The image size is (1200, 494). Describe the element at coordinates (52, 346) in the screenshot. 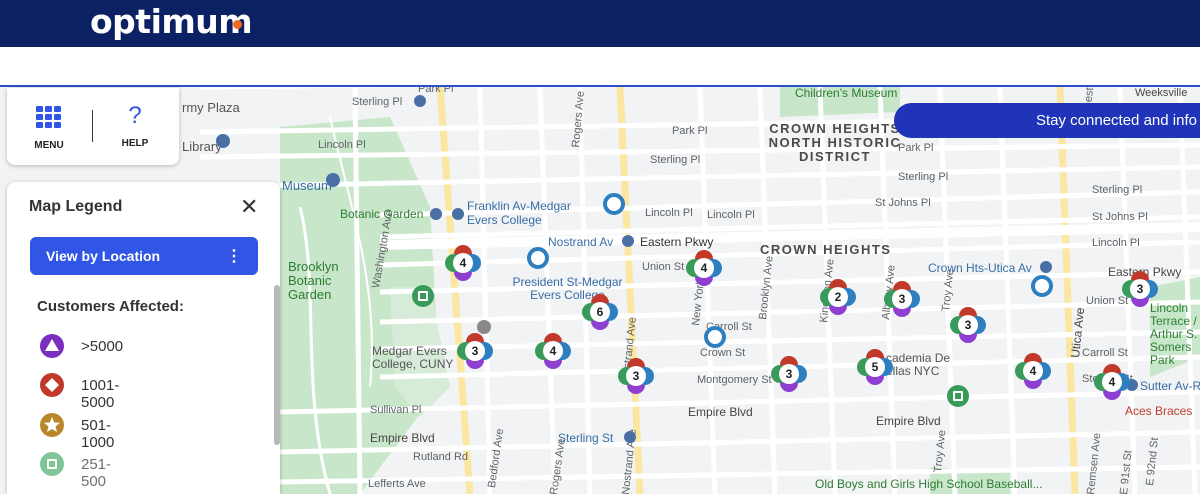

I see `triangle-icon` at that location.